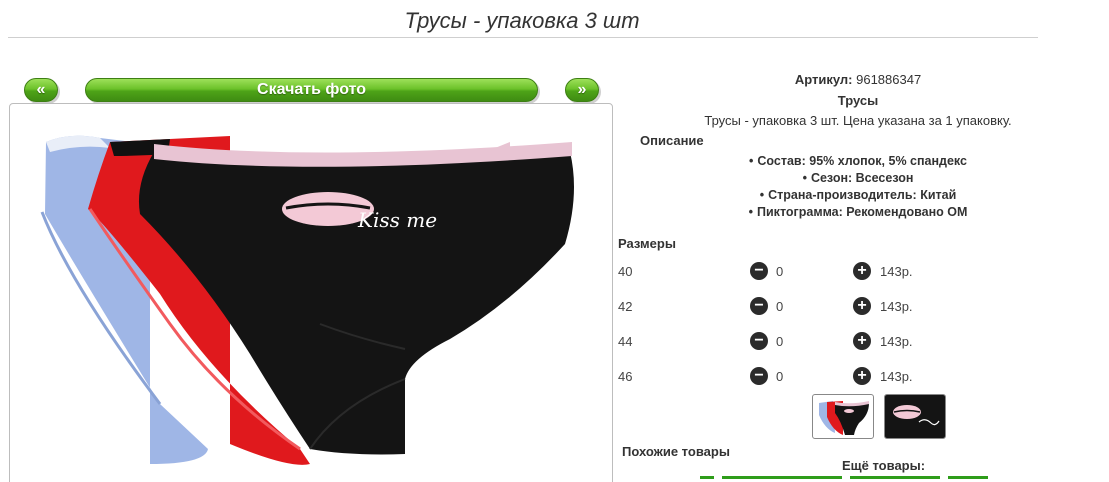  I want to click on article-line: Артикул: 961886347, so click(858, 79).